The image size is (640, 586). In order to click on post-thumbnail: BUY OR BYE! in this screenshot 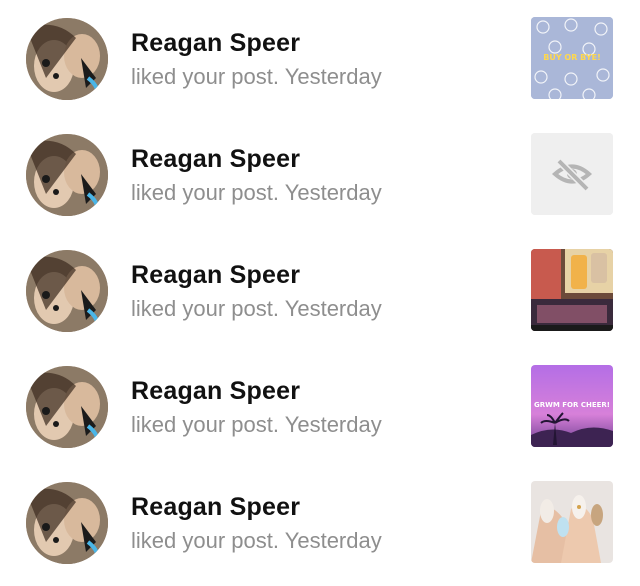, I will do `click(572, 58)`.